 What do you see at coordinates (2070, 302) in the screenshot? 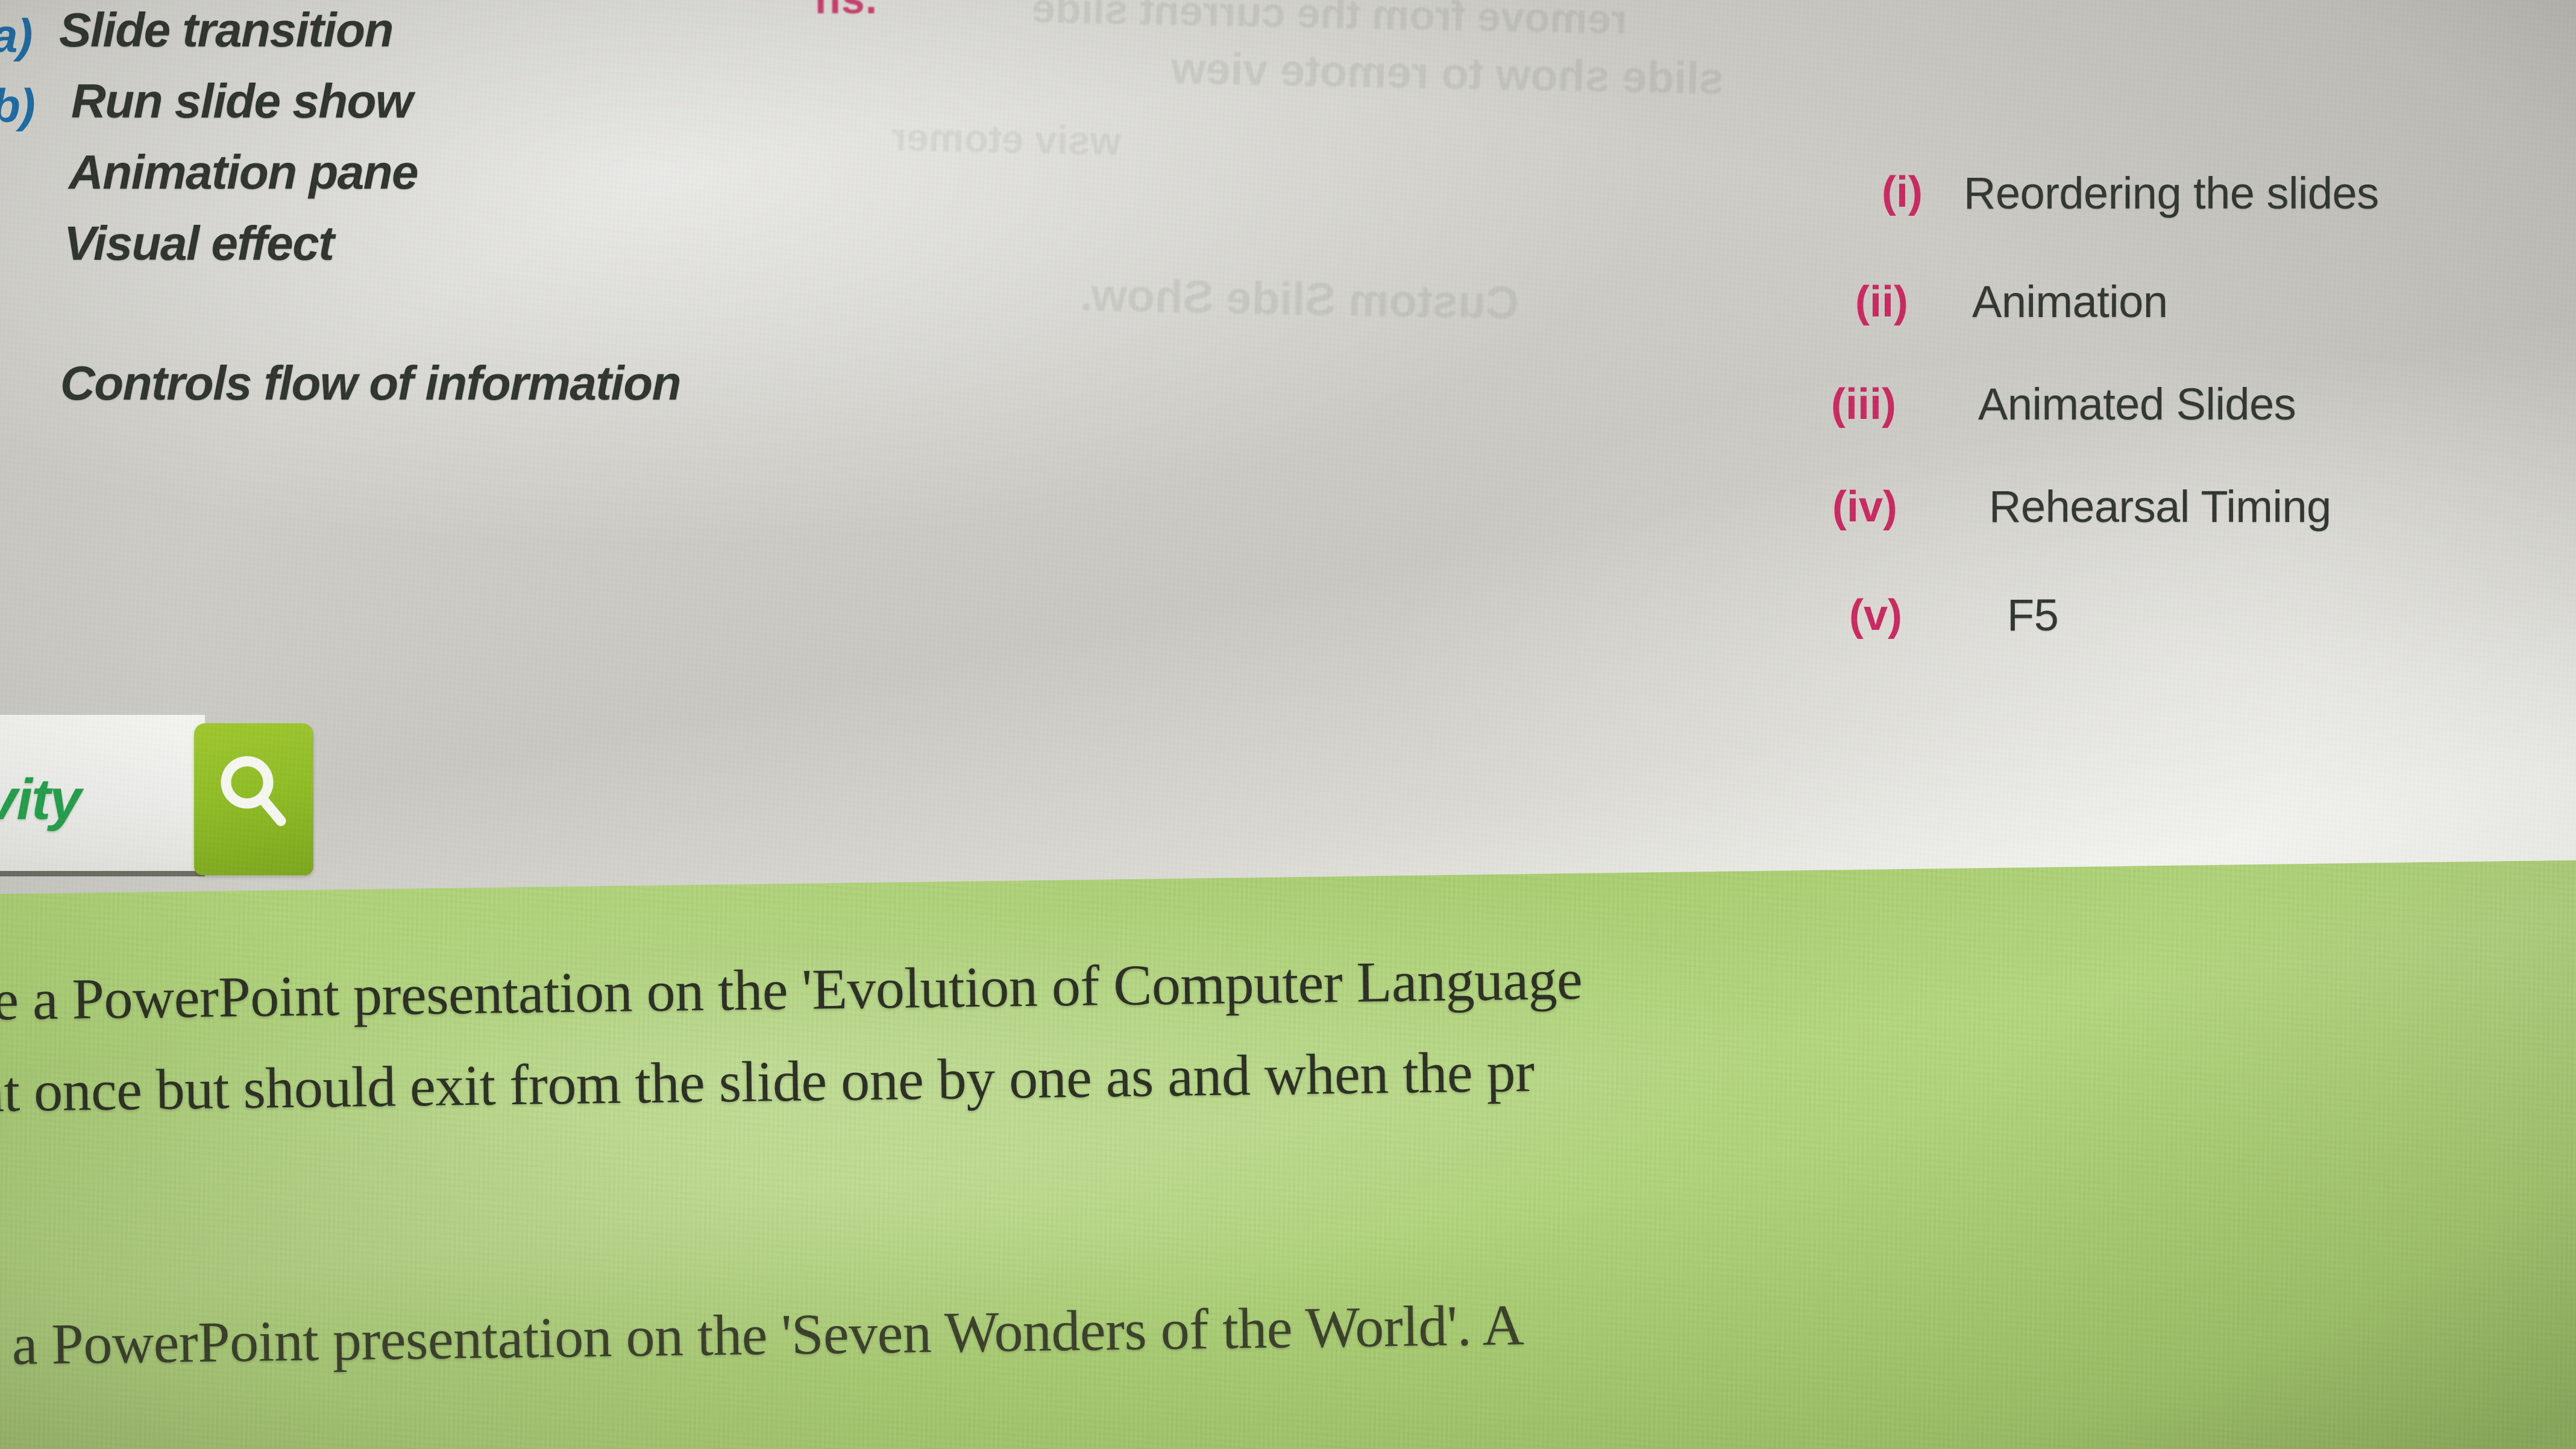
I see `right-item-ii-label: Animation` at bounding box center [2070, 302].